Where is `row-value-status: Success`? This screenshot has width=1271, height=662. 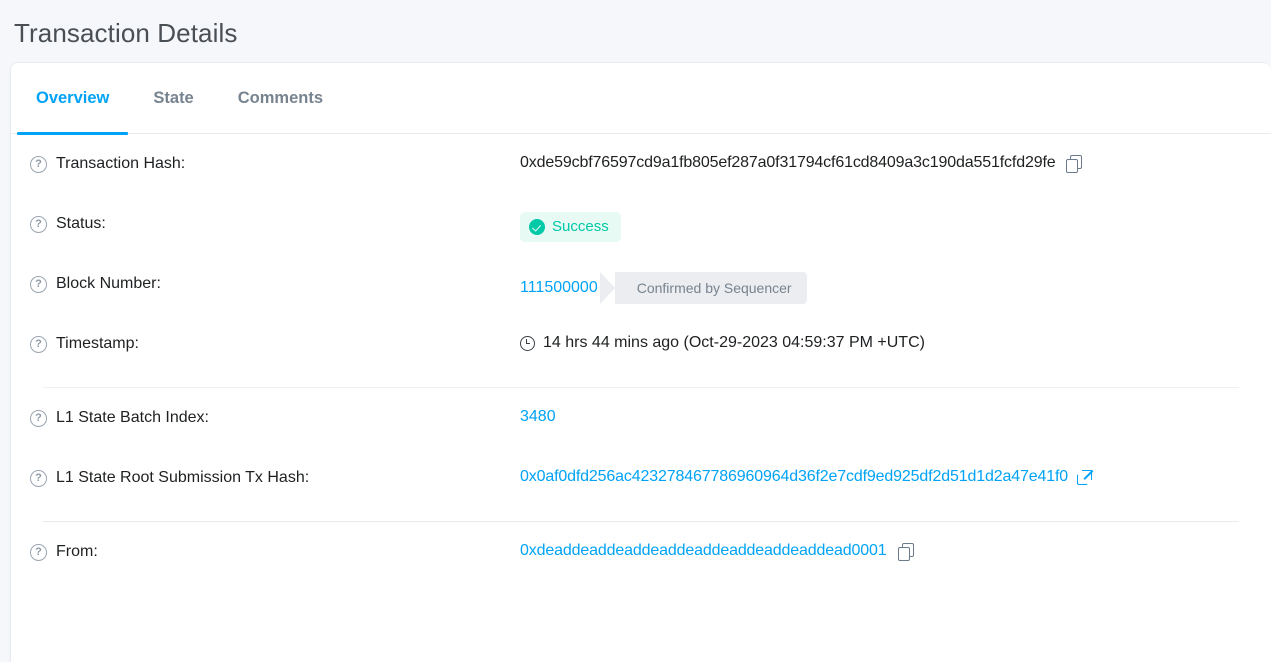 row-value-status: Success is located at coordinates (887, 227).